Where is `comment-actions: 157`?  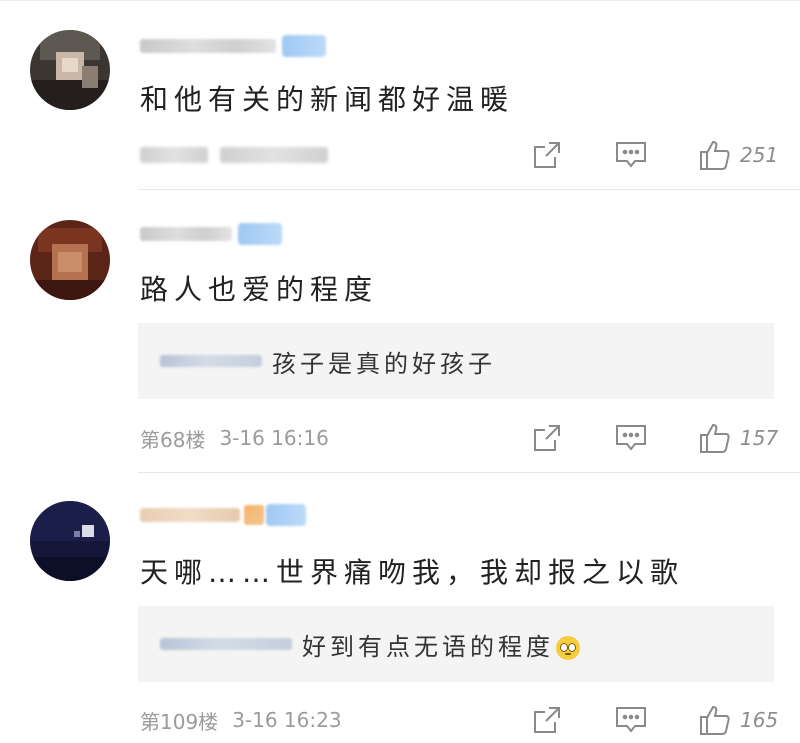 comment-actions: 157 is located at coordinates (655, 438).